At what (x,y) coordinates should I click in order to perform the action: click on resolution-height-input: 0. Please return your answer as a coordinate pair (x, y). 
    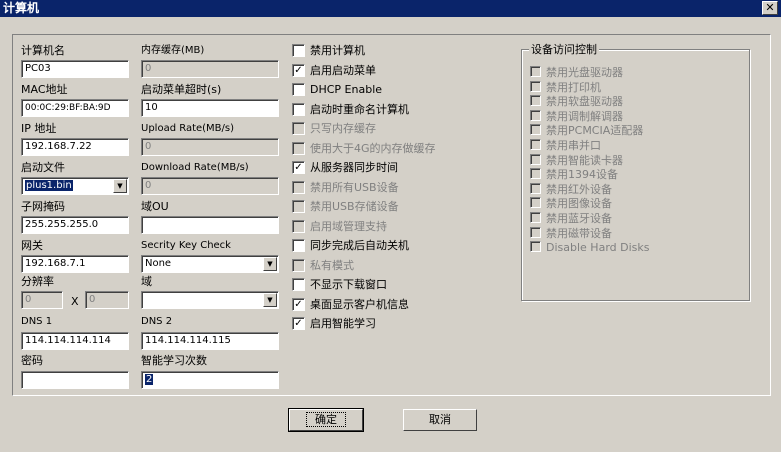
    Looking at the image, I should click on (107, 300).